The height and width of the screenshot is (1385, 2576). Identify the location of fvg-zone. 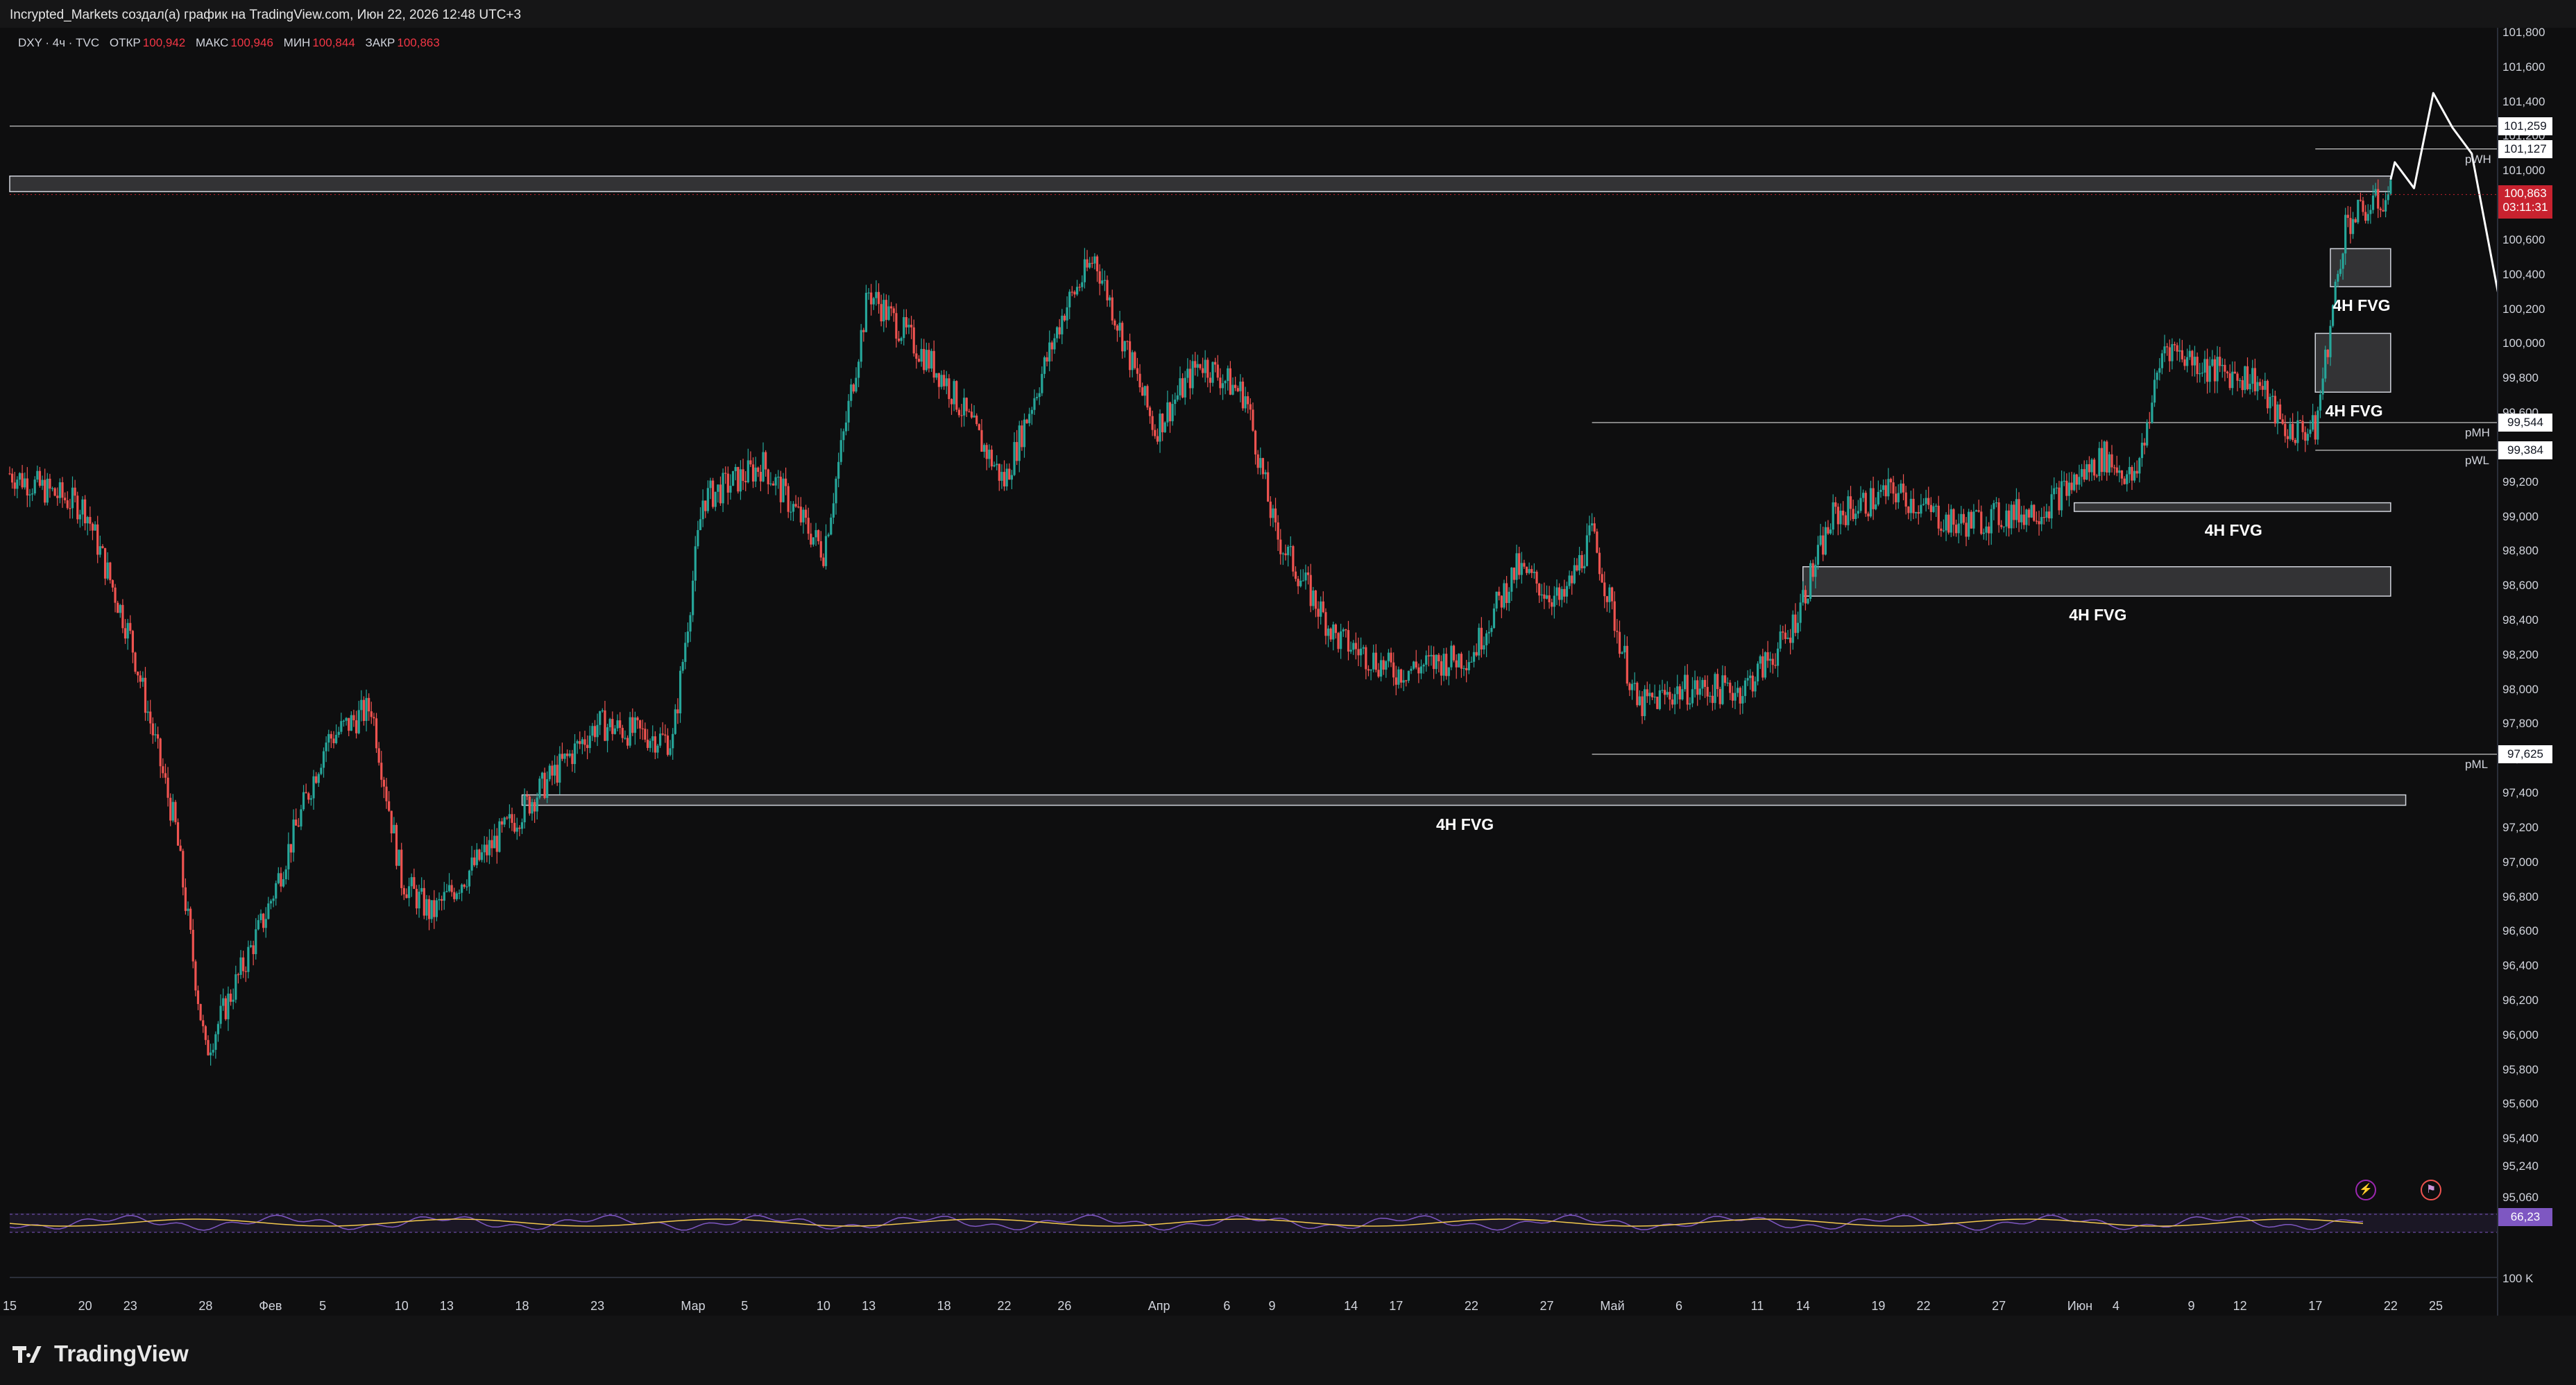
(1200, 184).